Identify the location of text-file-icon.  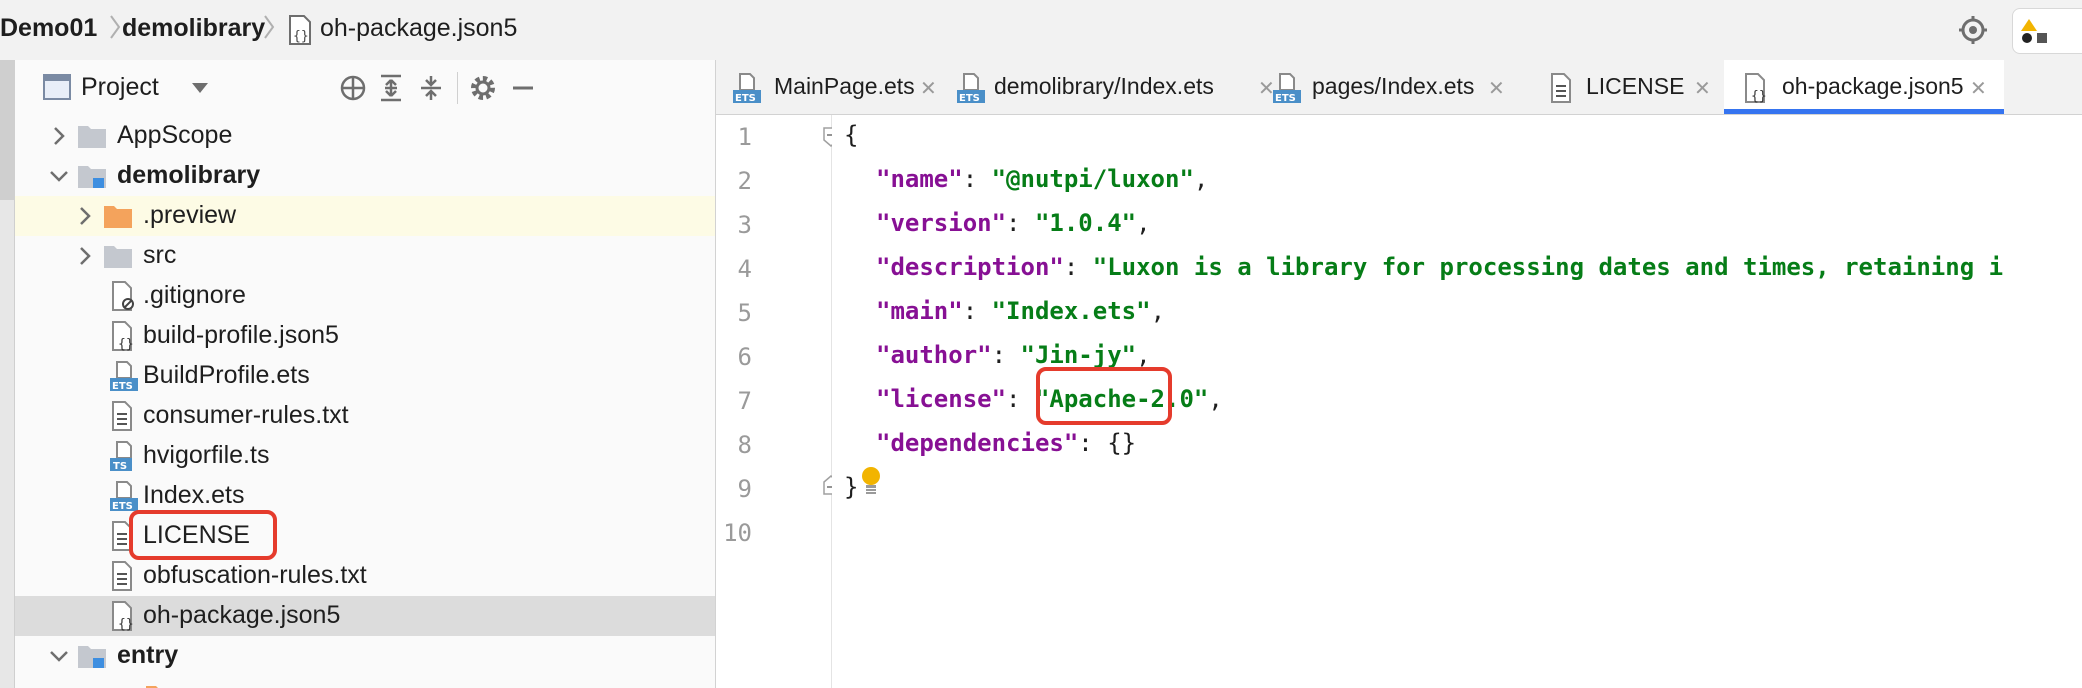
(122, 416).